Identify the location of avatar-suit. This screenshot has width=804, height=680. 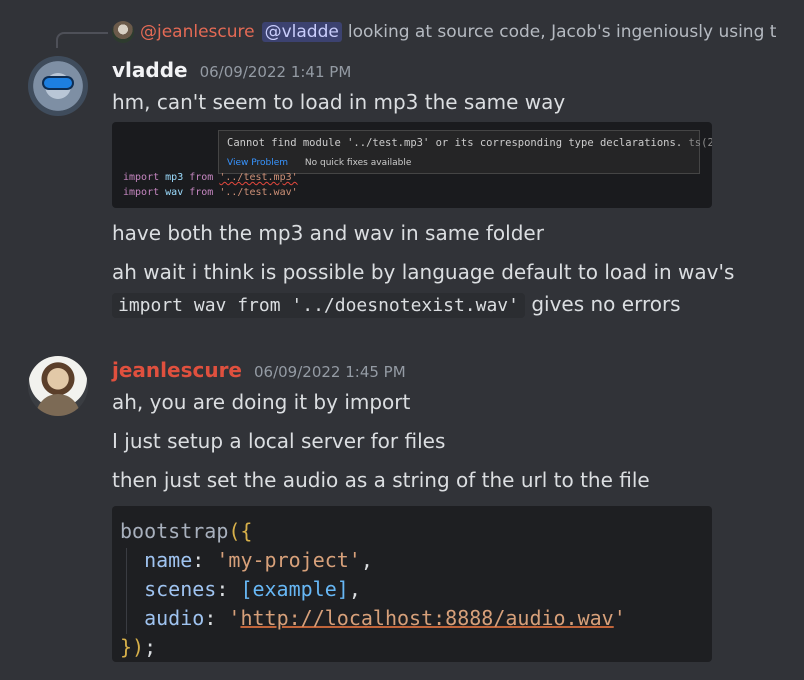
(58, 405).